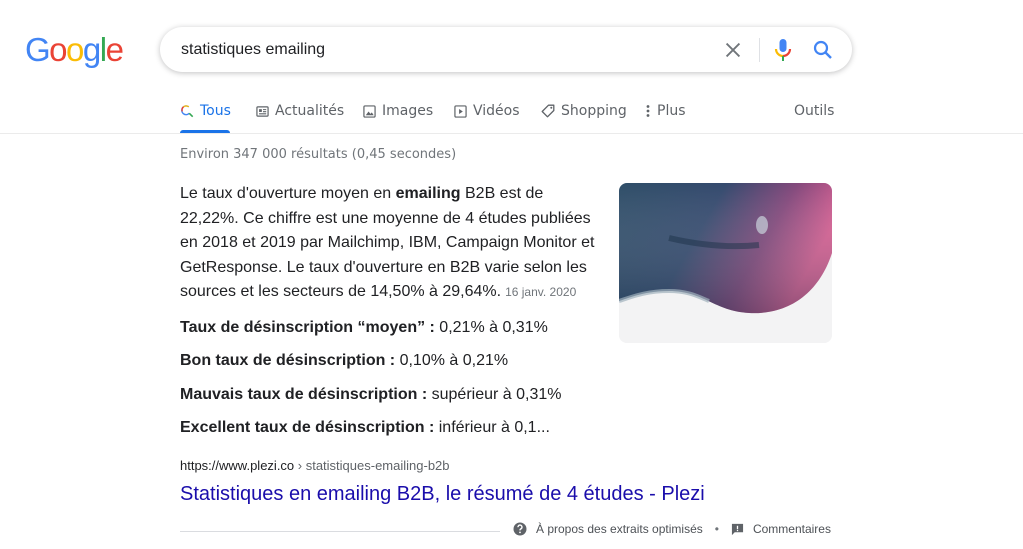  I want to click on tab-news: Actualités, so click(300, 111).